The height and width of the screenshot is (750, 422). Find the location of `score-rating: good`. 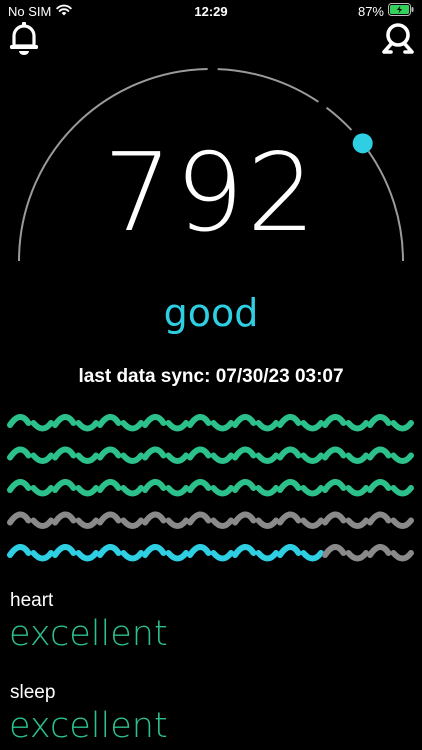

score-rating: good is located at coordinates (211, 313).